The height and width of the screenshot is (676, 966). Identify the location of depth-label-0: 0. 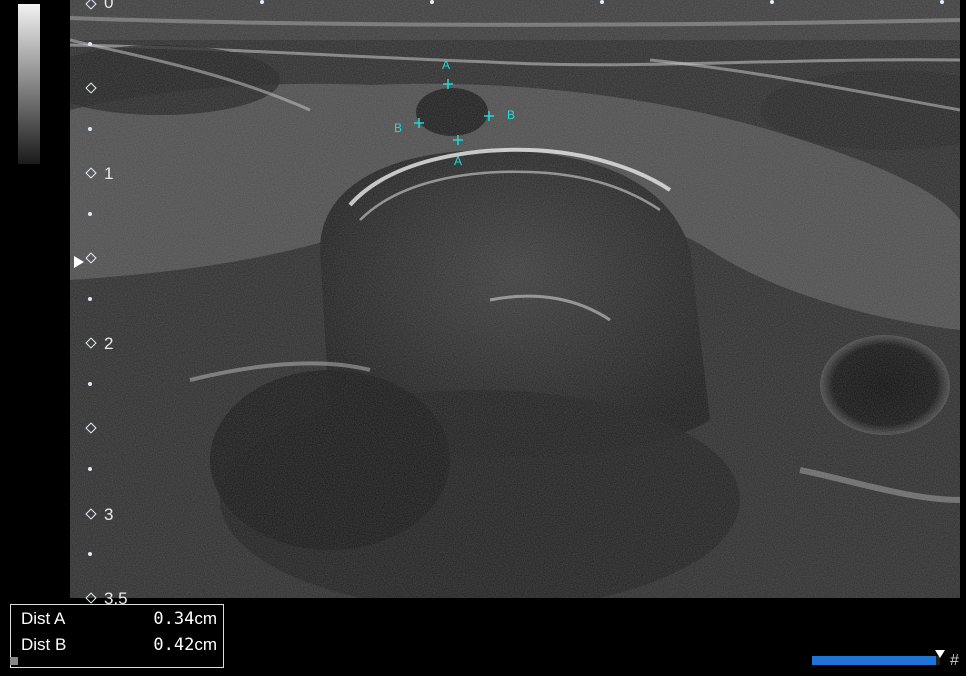
(109, 6).